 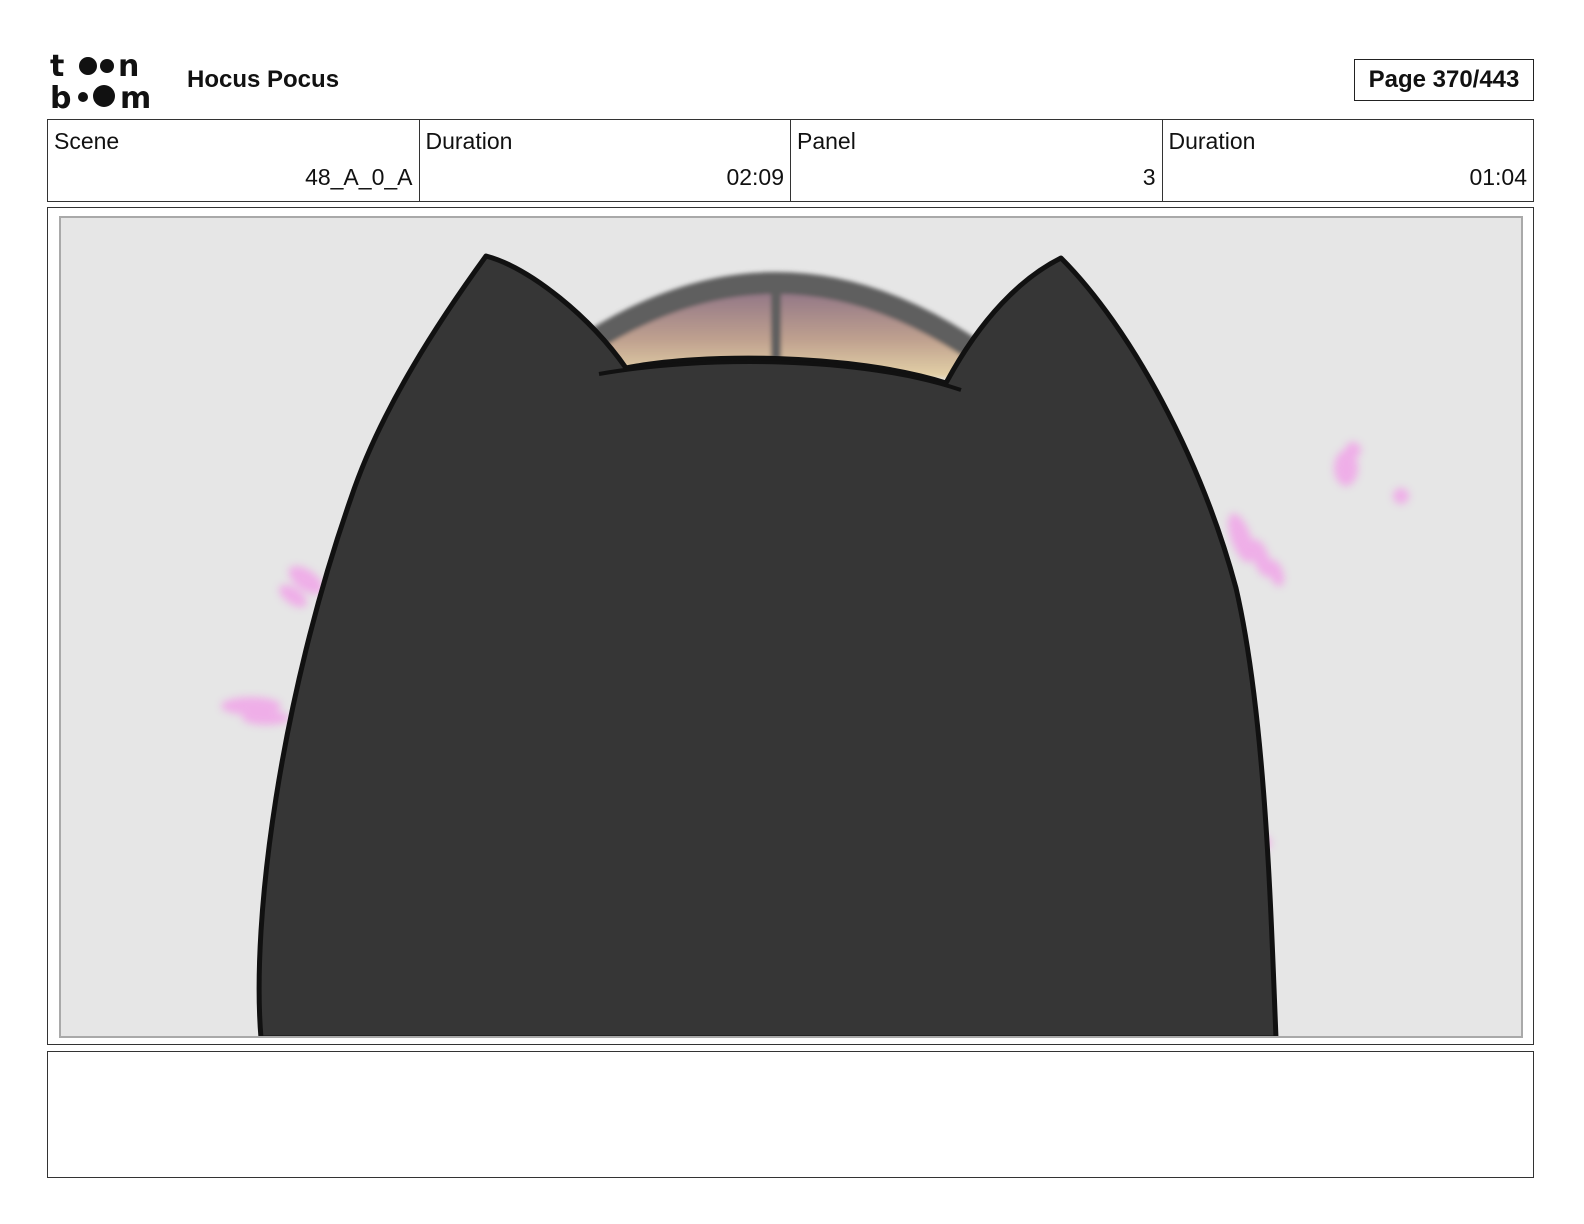 I want to click on panel-duration-value: 01:04, so click(x=1498, y=177).